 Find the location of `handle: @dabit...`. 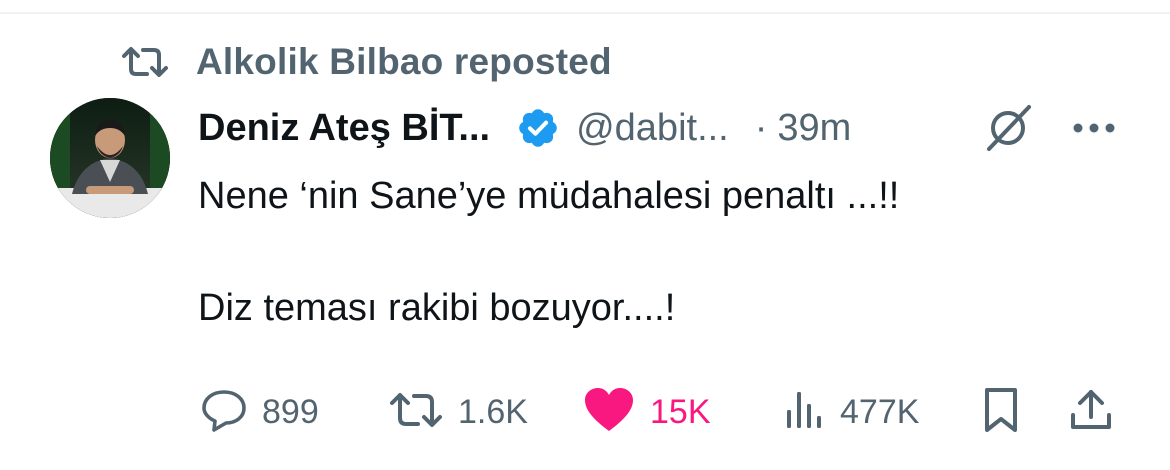

handle: @dabit... is located at coordinates (652, 128).